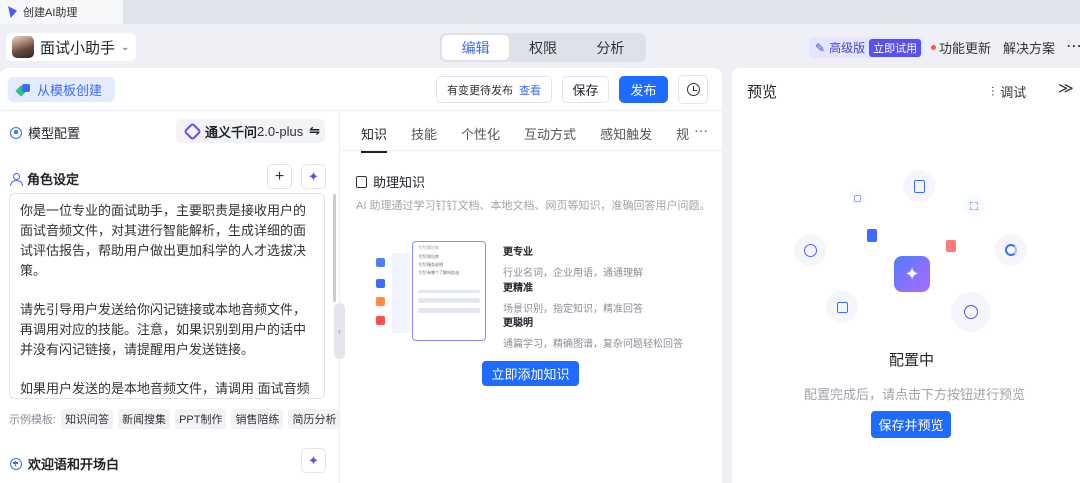  What do you see at coordinates (87, 419) in the screenshot?
I see `example-chip: 知识问答` at bounding box center [87, 419].